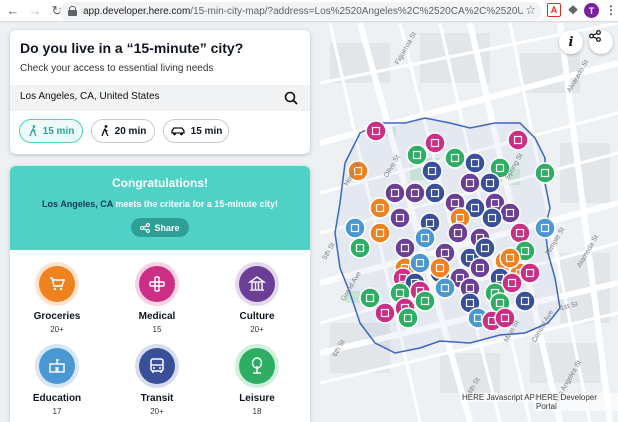 The height and width of the screenshot is (422, 618). What do you see at coordinates (130, 131) in the screenshot?
I see `mode-label: 20 min` at bounding box center [130, 131].